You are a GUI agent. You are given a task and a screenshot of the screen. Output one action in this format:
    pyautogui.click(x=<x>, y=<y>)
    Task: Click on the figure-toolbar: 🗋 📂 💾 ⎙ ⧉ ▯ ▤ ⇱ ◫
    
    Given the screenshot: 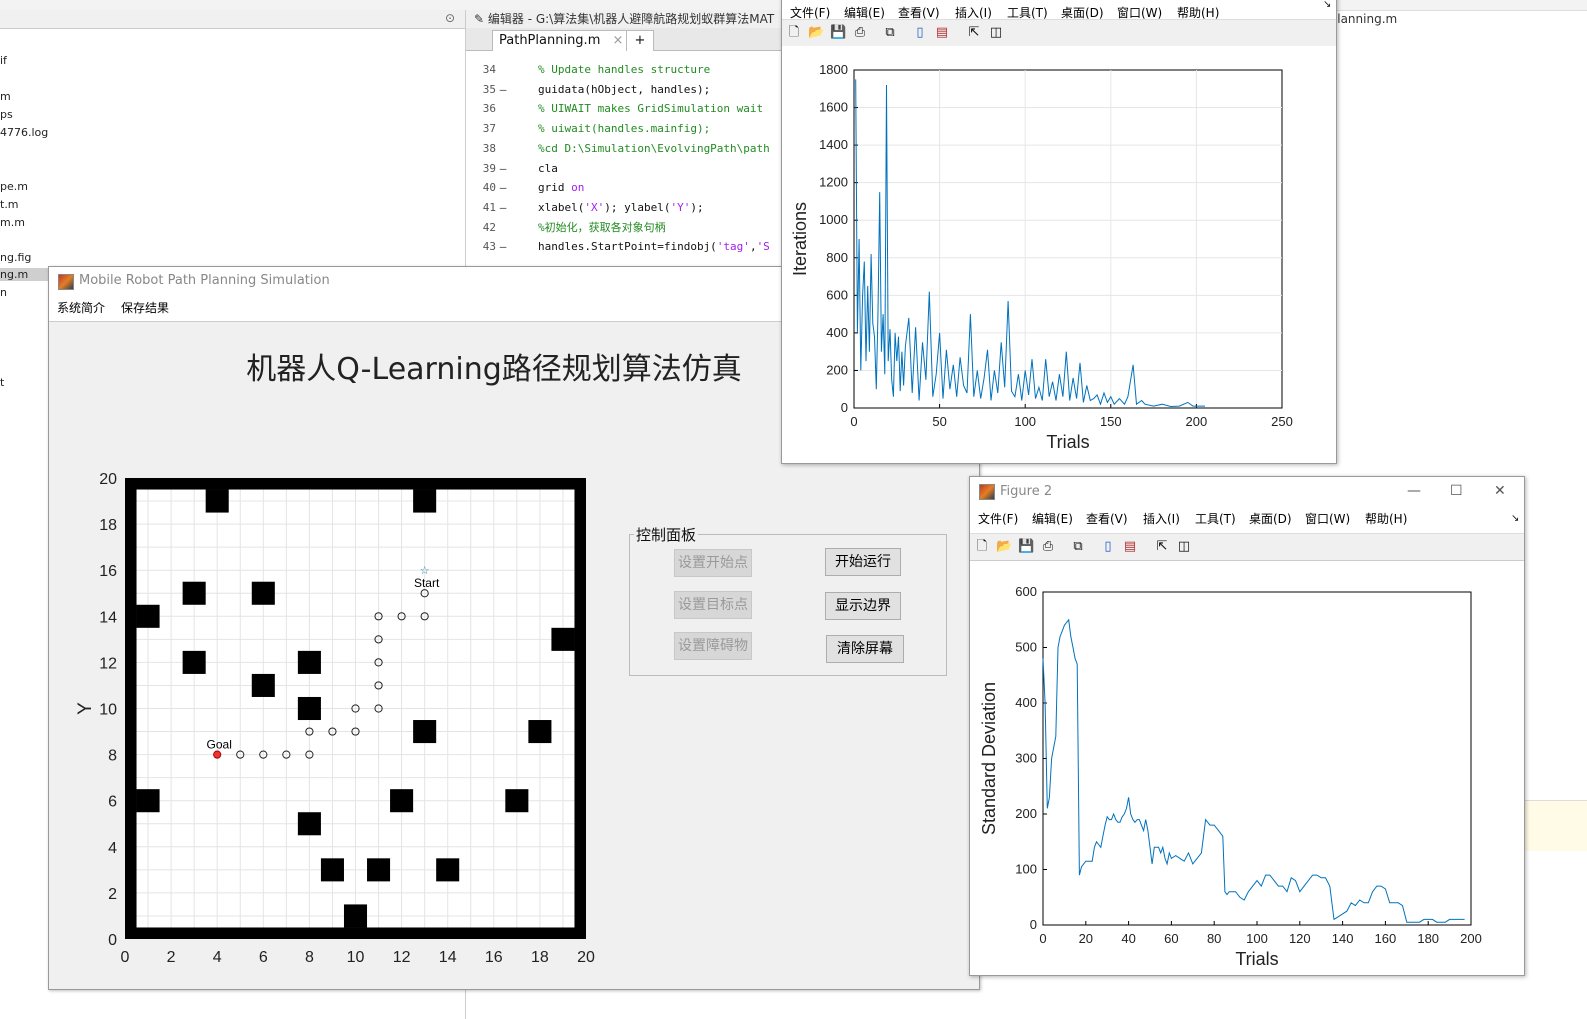 What is the action you would take?
    pyautogui.click(x=1247, y=547)
    